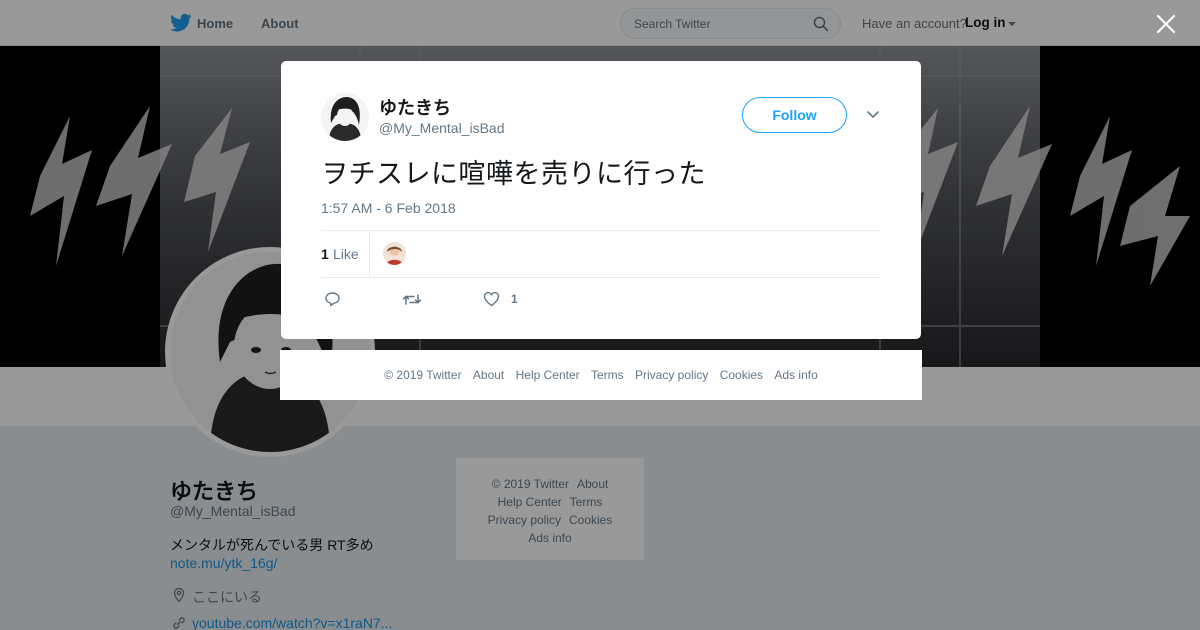 The height and width of the screenshot is (630, 1200). I want to click on tweet-author-handle: @My_Mental_isBad, so click(442, 128).